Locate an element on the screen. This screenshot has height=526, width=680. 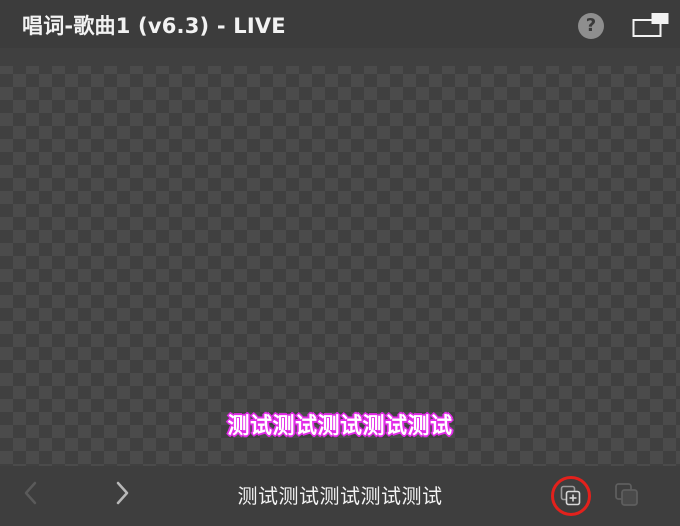
window-title: 唱词-歌曲1 (v6.3) - LIVE is located at coordinates (154, 26).